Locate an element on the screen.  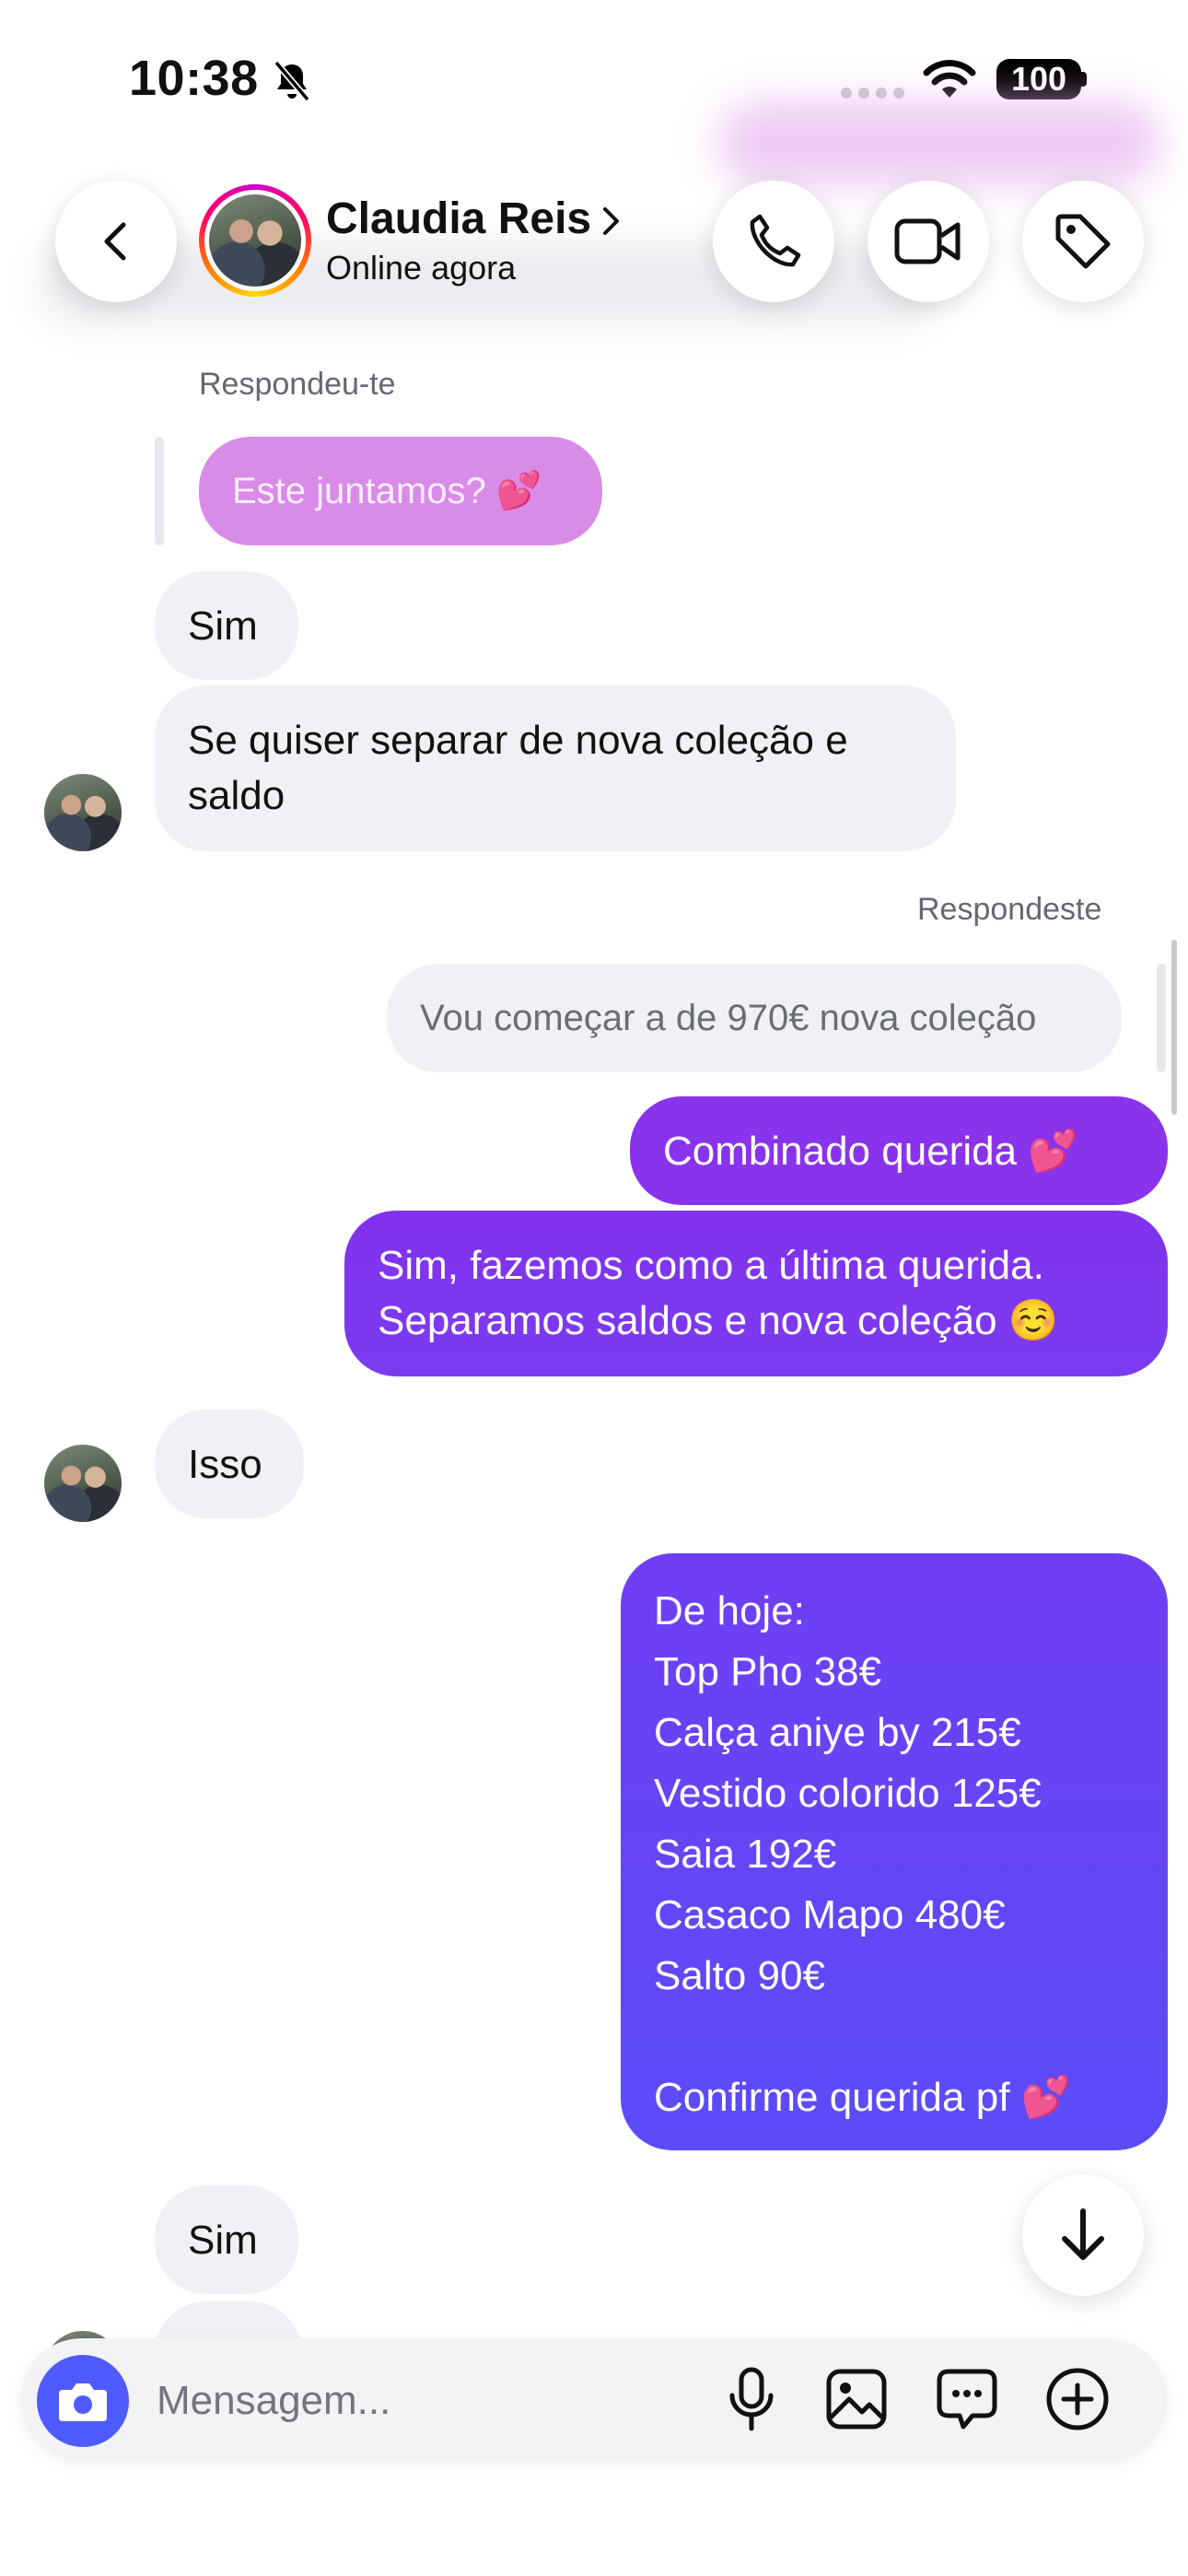
more-button is located at coordinates (1077, 2399).